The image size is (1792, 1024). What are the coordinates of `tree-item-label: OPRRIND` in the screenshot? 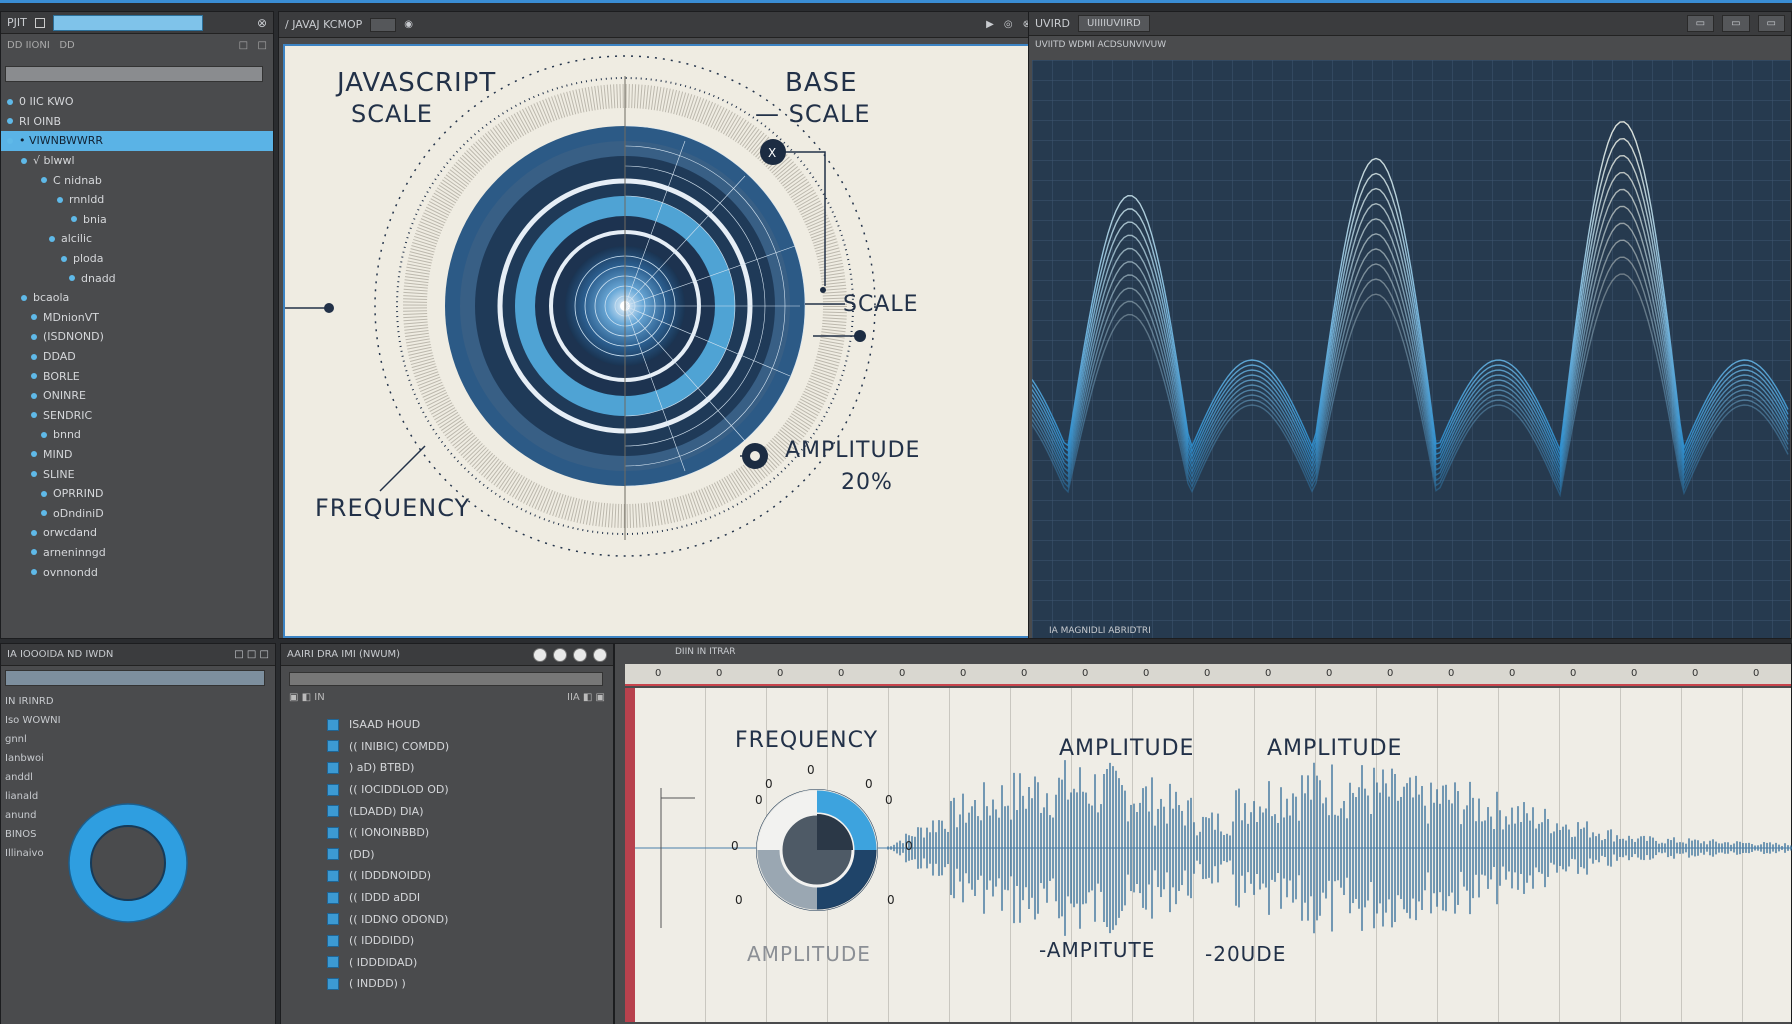 It's located at (78, 494).